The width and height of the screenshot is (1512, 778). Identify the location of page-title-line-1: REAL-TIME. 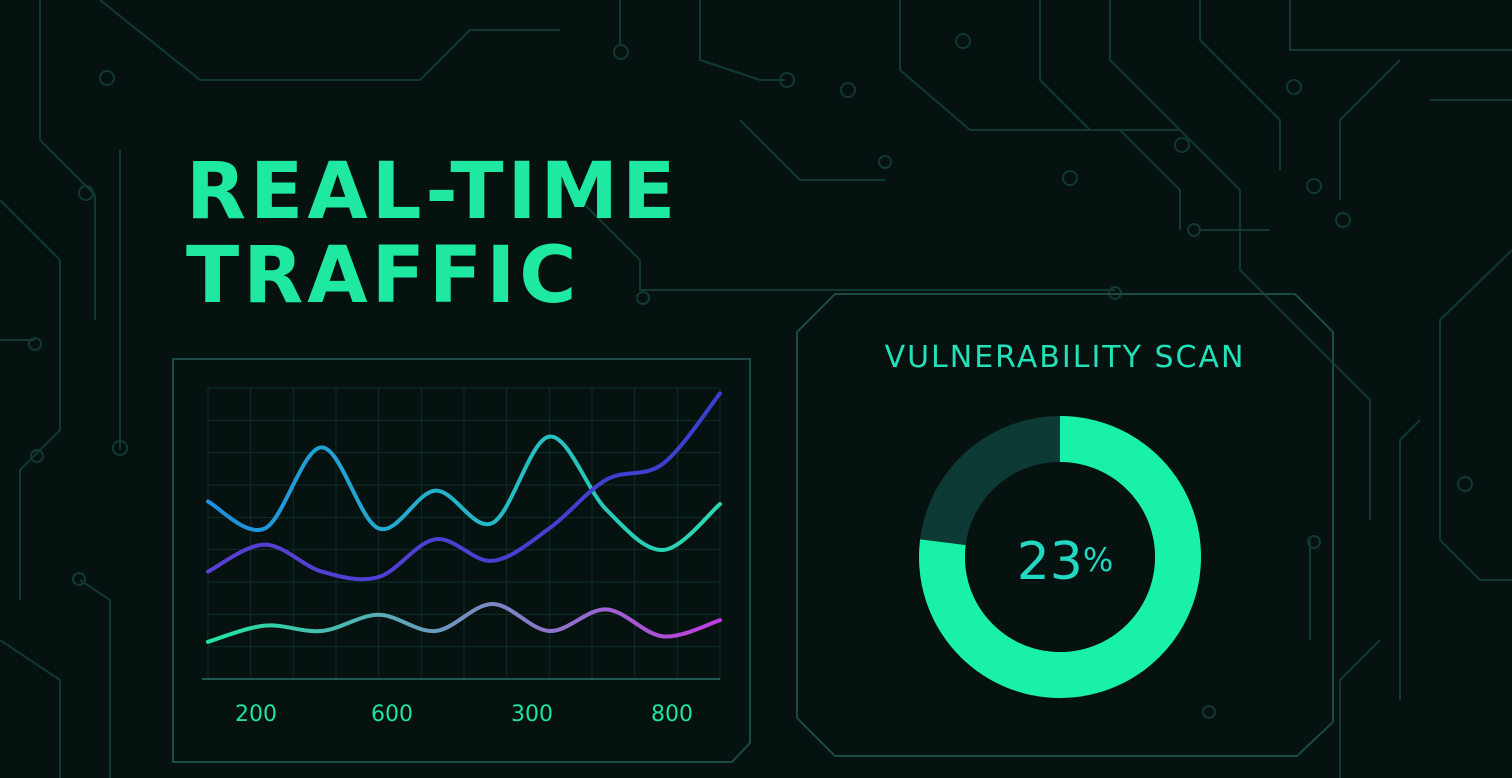
(433, 192).